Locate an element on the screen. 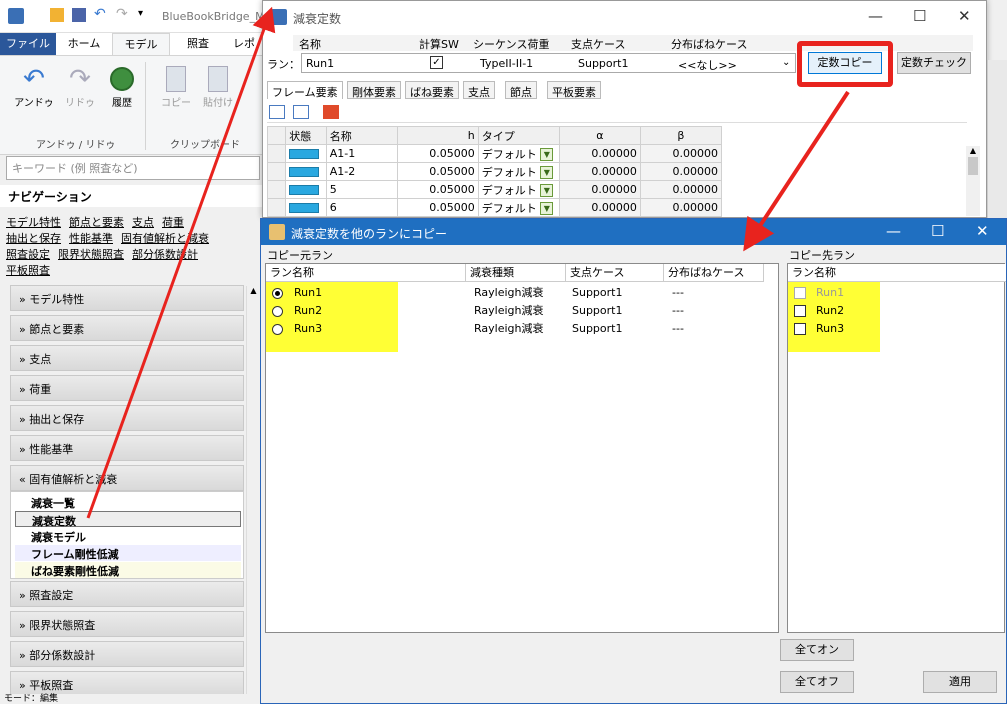  arrow-to-copy-dialog is located at coordinates (796, 171).